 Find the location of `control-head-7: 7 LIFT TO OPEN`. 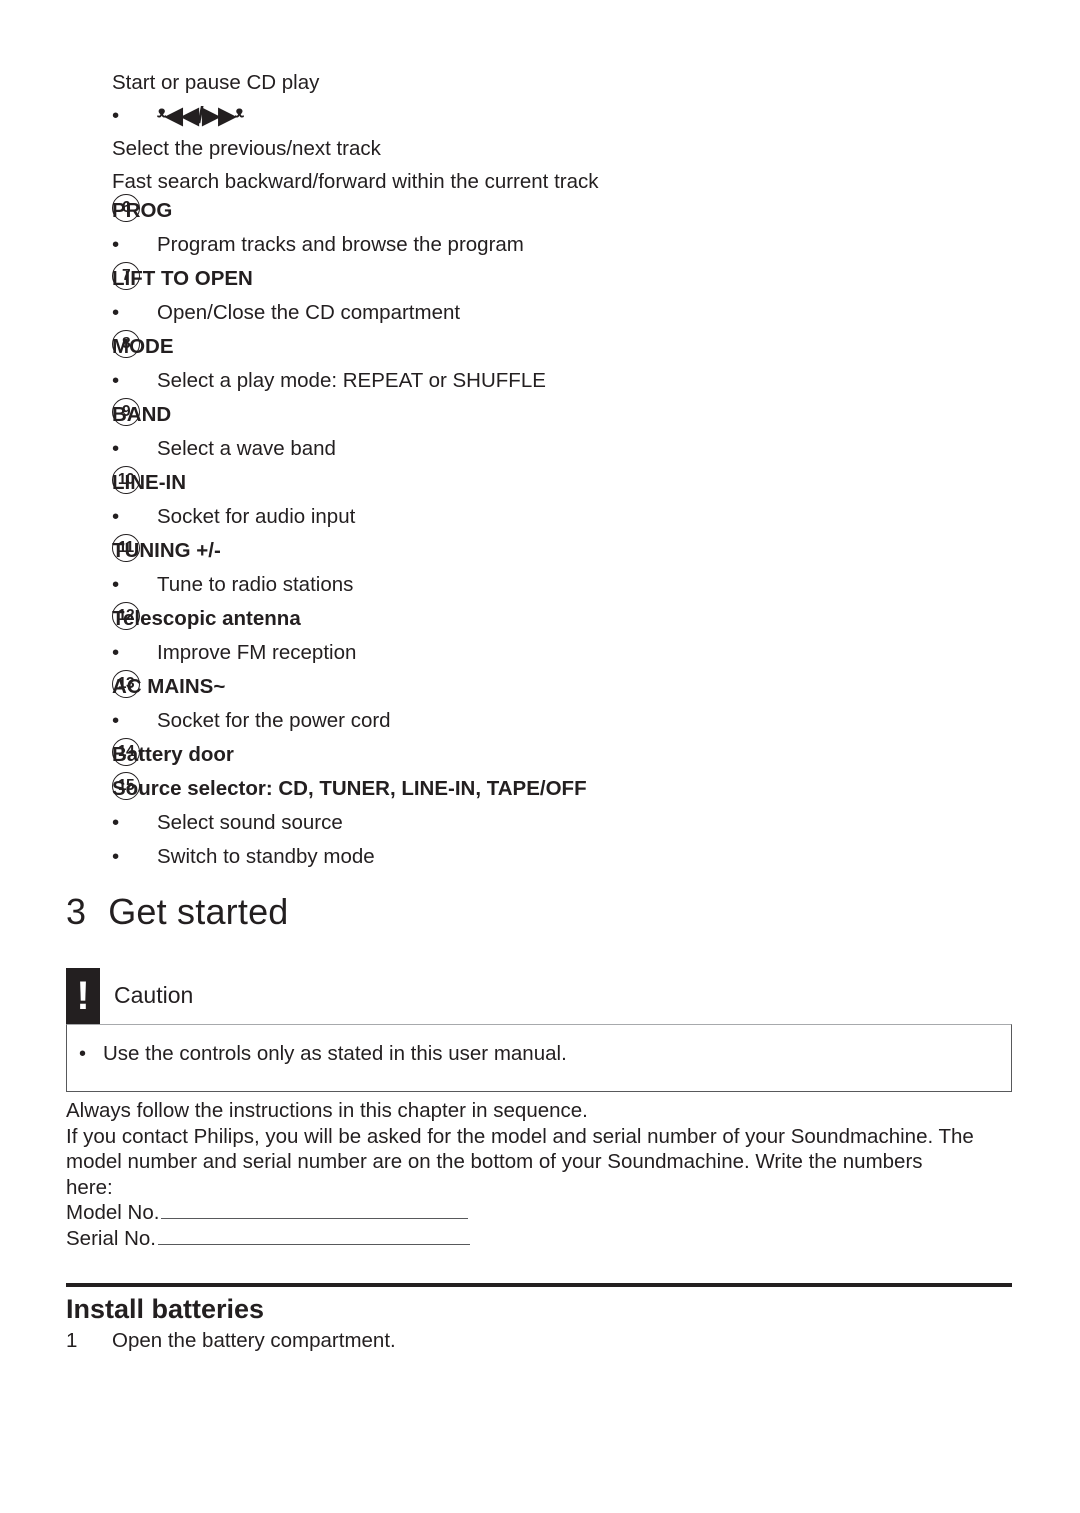

control-head-7: 7 LIFT TO OPEN is located at coordinates (564, 279).